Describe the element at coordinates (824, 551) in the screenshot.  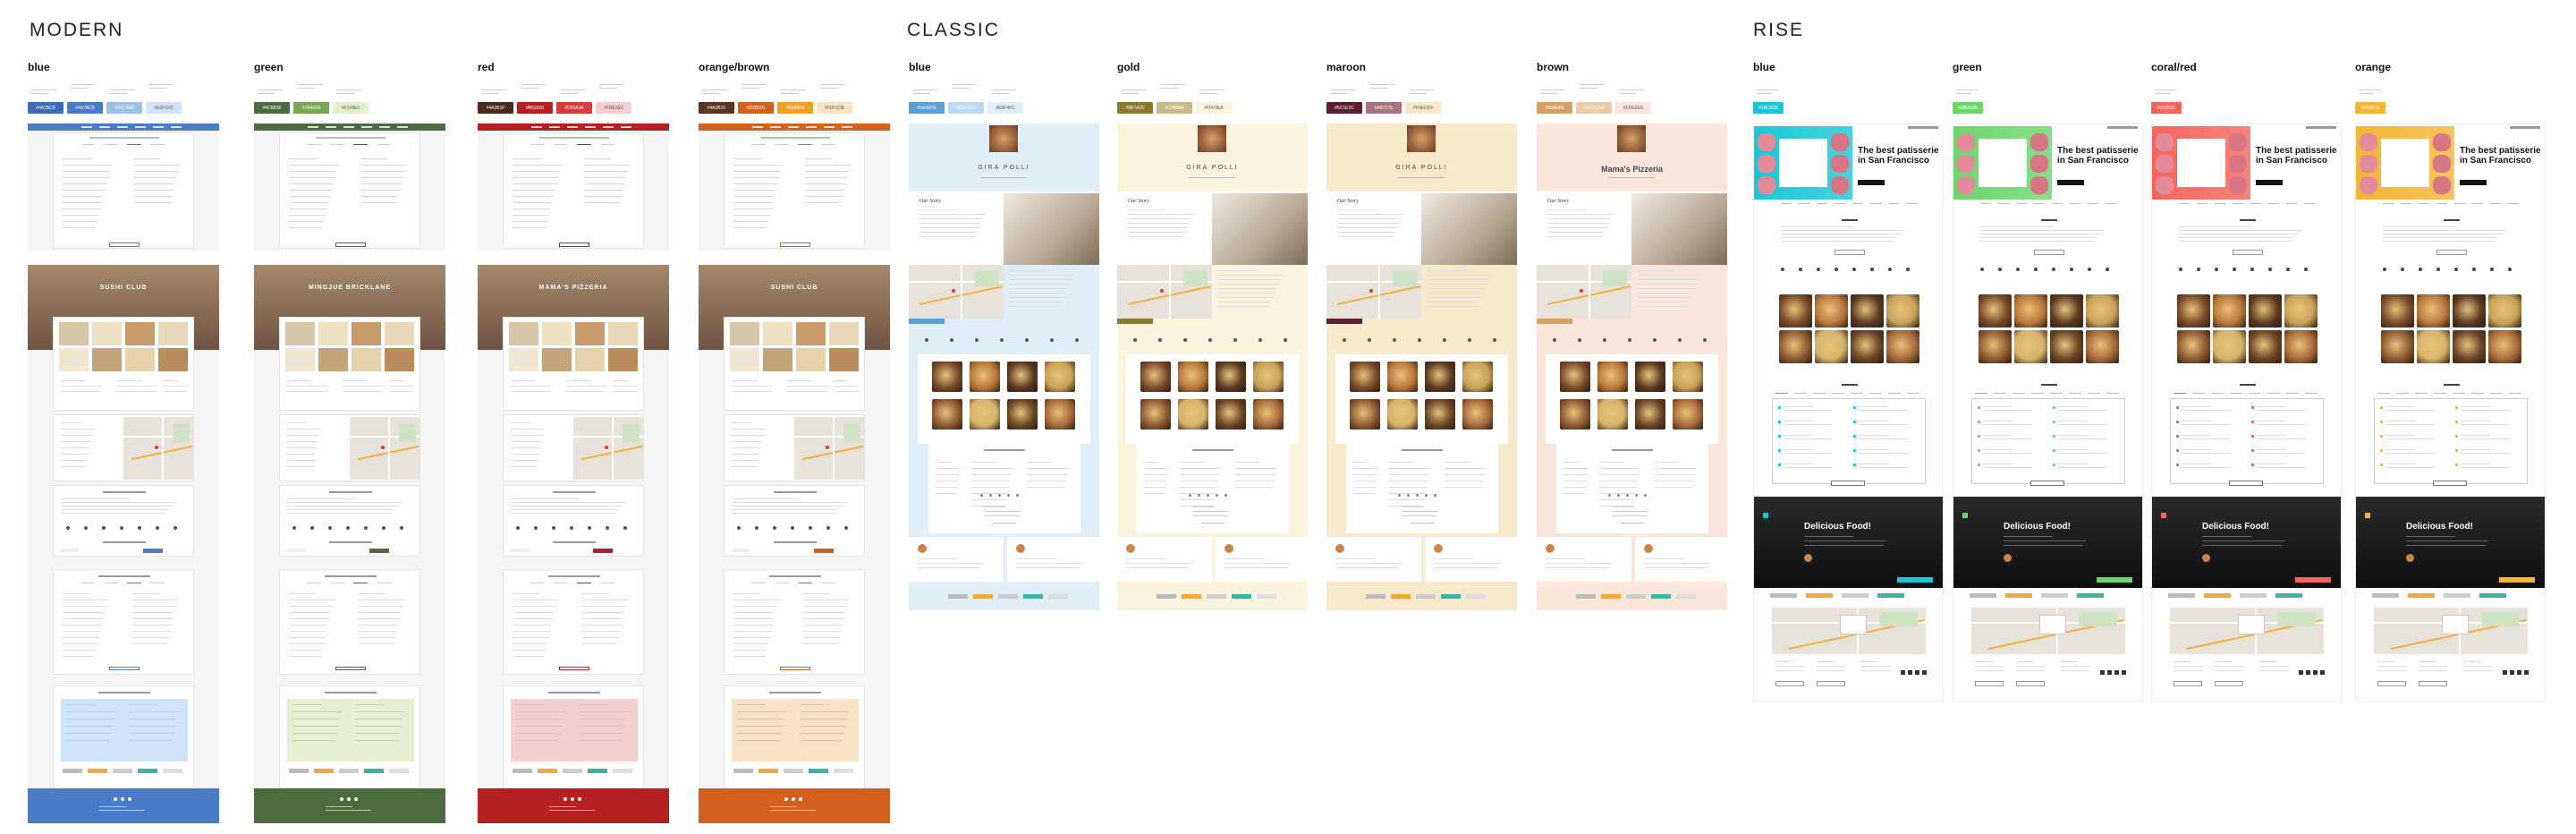
I see `order-button` at that location.